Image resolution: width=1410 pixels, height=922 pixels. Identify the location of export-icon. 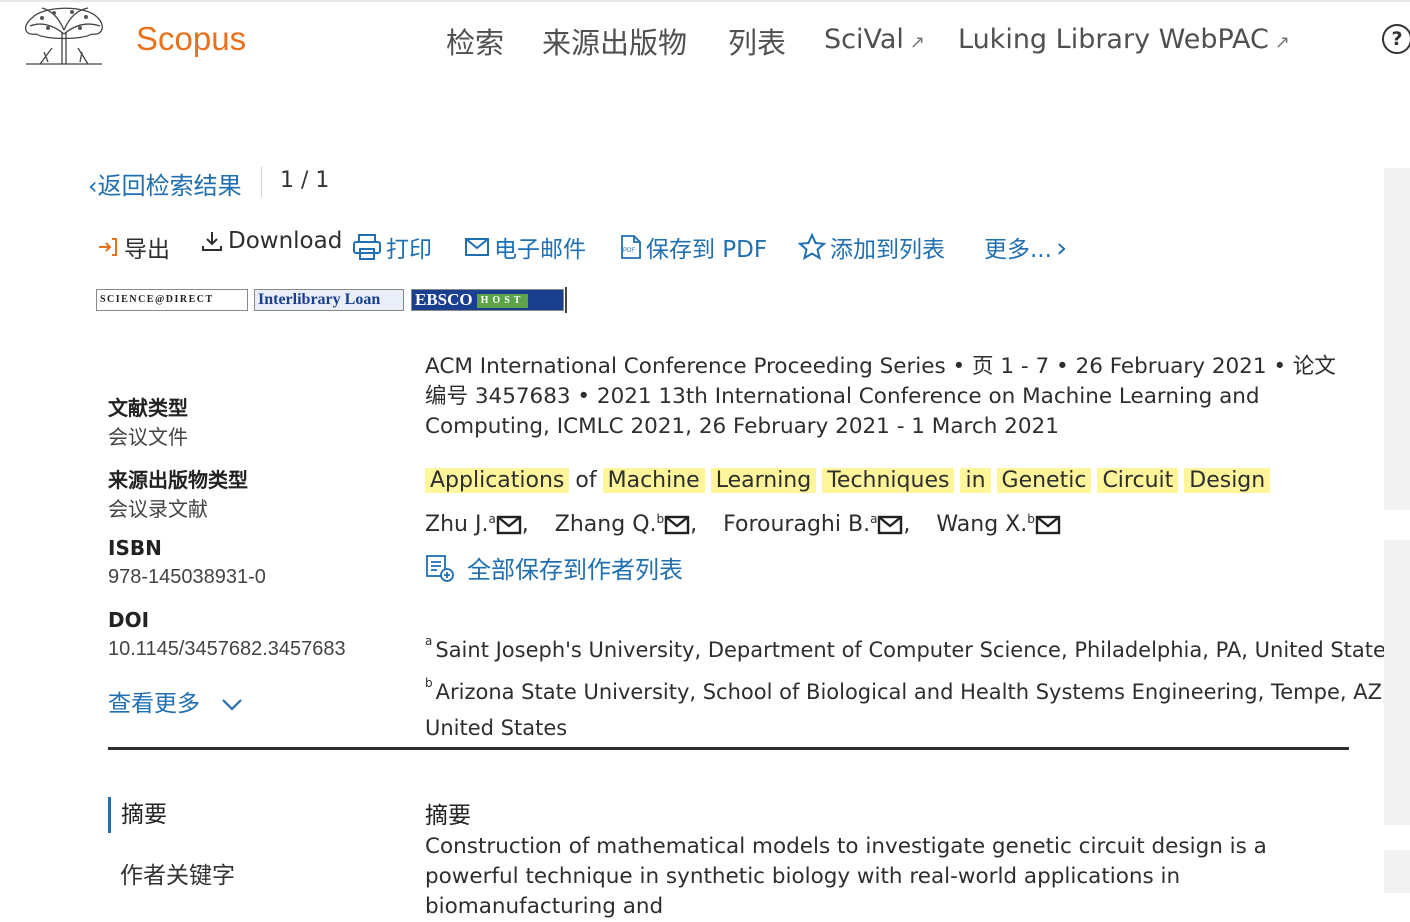
(108, 247).